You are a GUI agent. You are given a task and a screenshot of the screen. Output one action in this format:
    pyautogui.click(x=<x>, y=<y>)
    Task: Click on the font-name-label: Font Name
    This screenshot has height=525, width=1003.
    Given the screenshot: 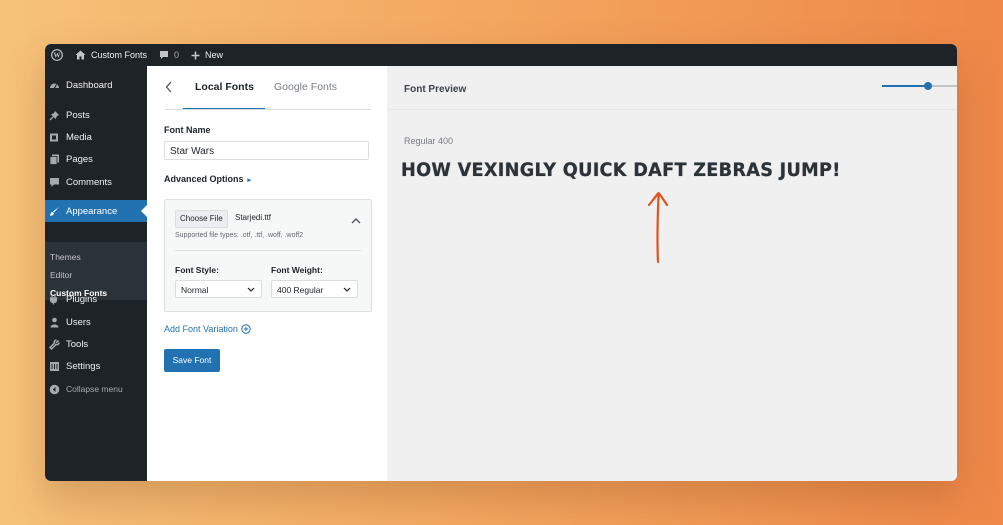 What is the action you would take?
    pyautogui.click(x=187, y=130)
    